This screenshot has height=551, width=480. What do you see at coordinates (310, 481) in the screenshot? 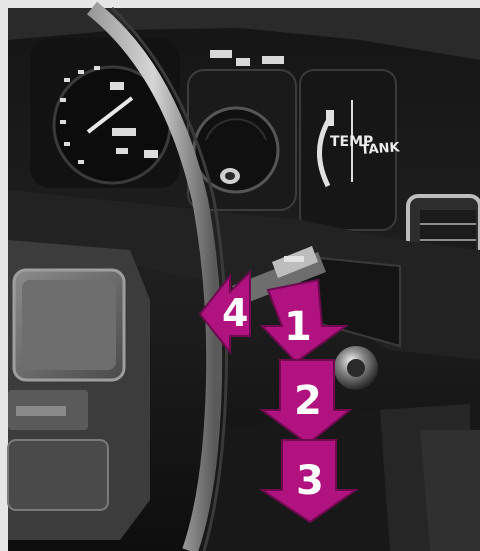
I see `arrow-3-label: 3` at bounding box center [310, 481].